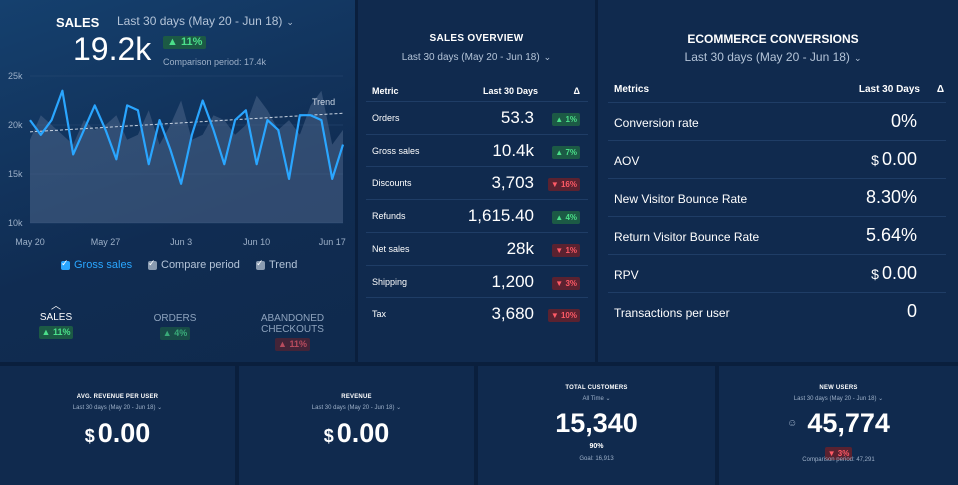 The width and height of the screenshot is (958, 485). What do you see at coordinates (292, 344) in the screenshot?
I see `tab-abandoned-checkouts-badge: ▲ 11%` at bounding box center [292, 344].